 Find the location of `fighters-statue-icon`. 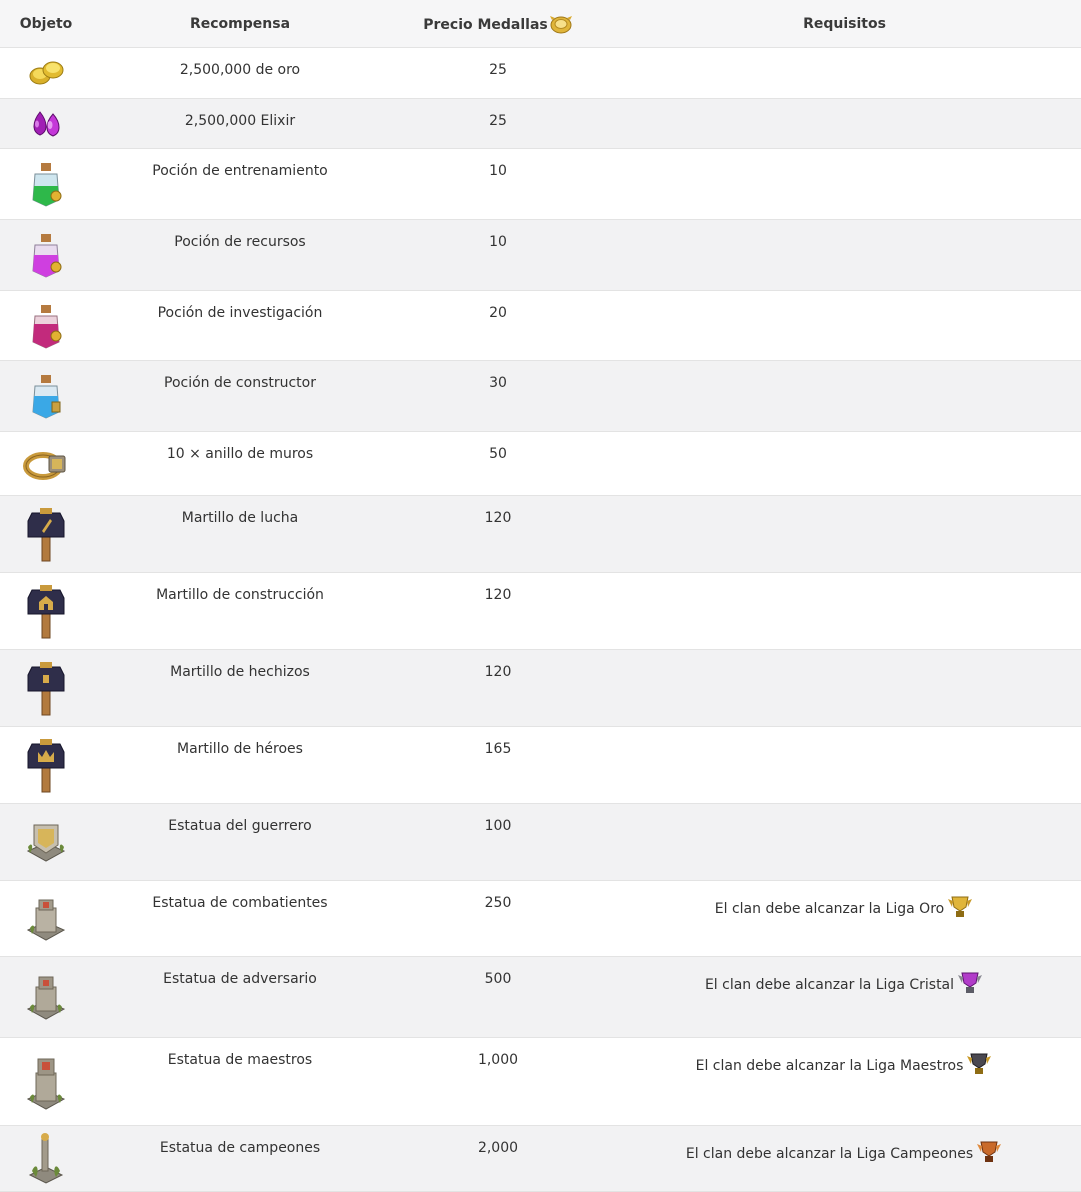

fighters-statue-icon is located at coordinates (46, 920).